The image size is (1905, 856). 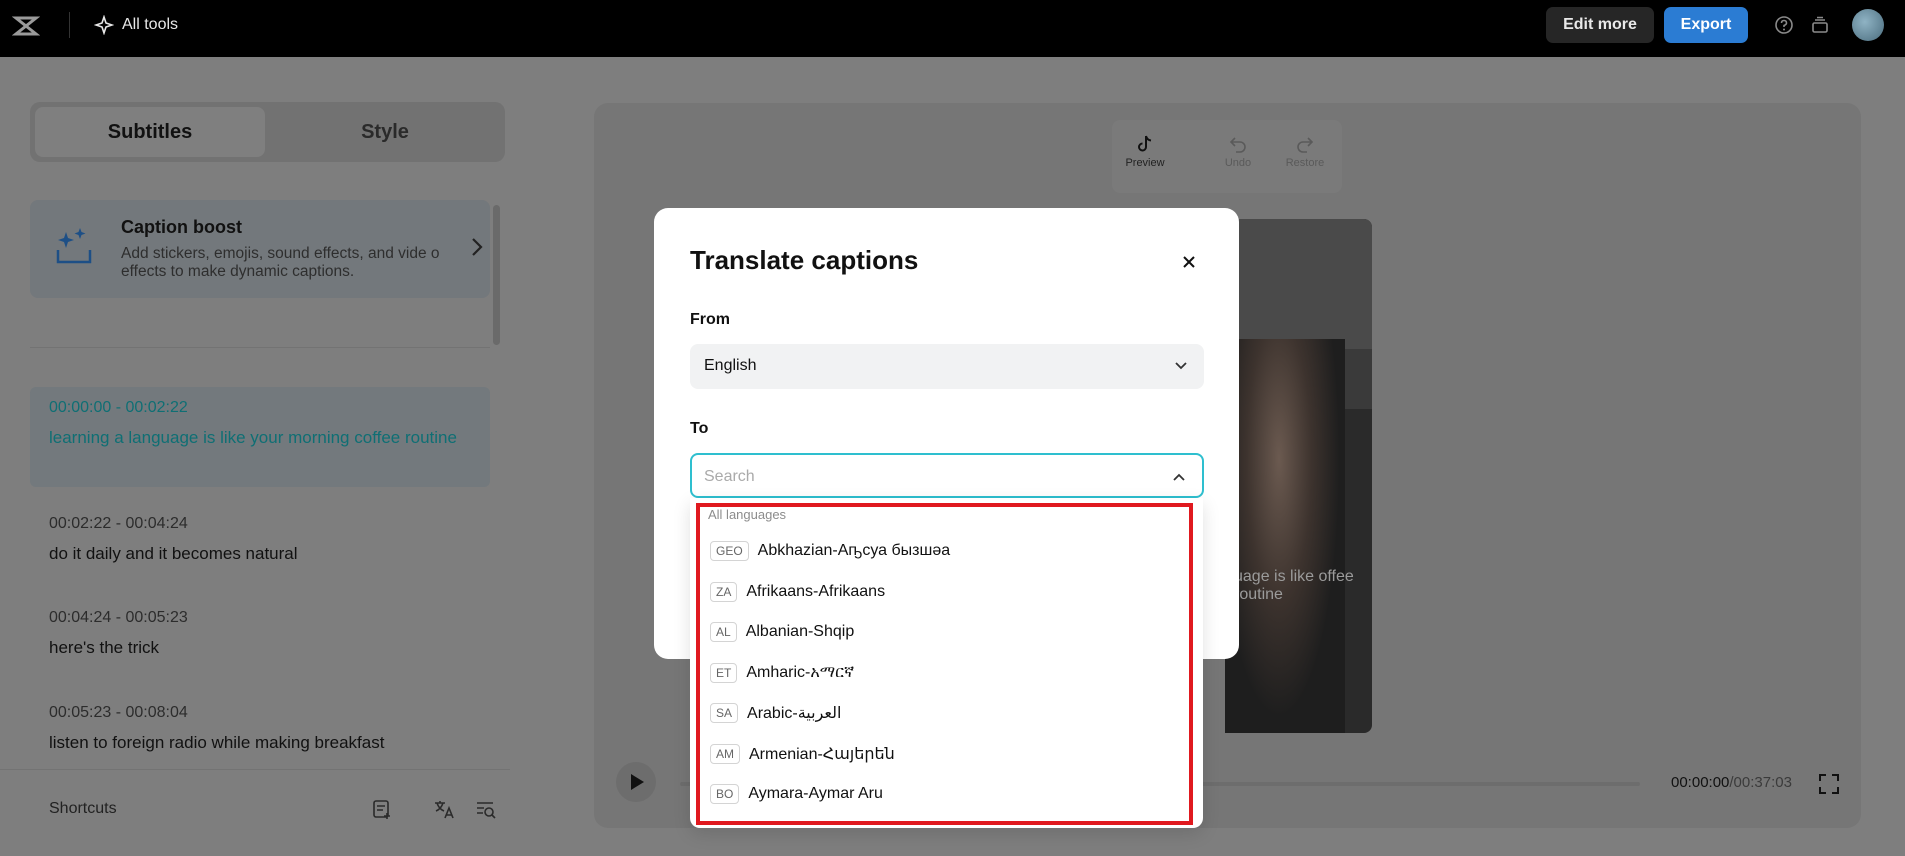 What do you see at coordinates (83, 808) in the screenshot?
I see `shortcuts-label: Shortcuts` at bounding box center [83, 808].